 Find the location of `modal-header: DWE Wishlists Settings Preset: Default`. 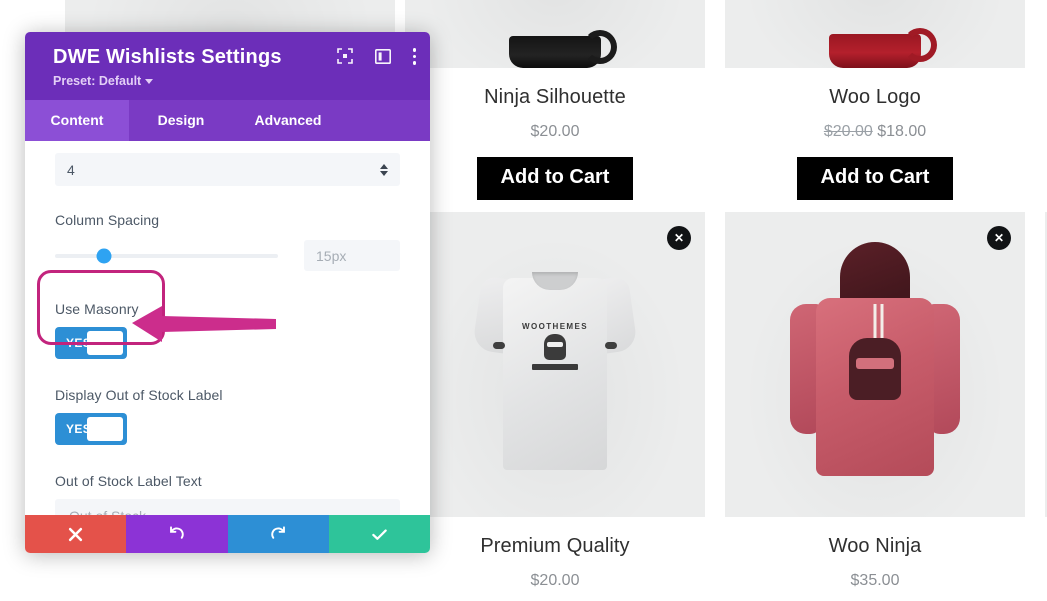

modal-header: DWE Wishlists Settings Preset: Default is located at coordinates (227, 66).